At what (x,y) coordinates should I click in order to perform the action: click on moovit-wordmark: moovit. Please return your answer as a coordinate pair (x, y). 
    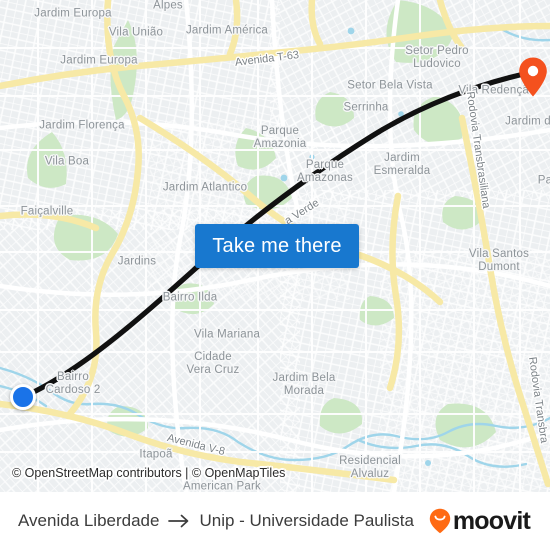
    Looking at the image, I should click on (491, 520).